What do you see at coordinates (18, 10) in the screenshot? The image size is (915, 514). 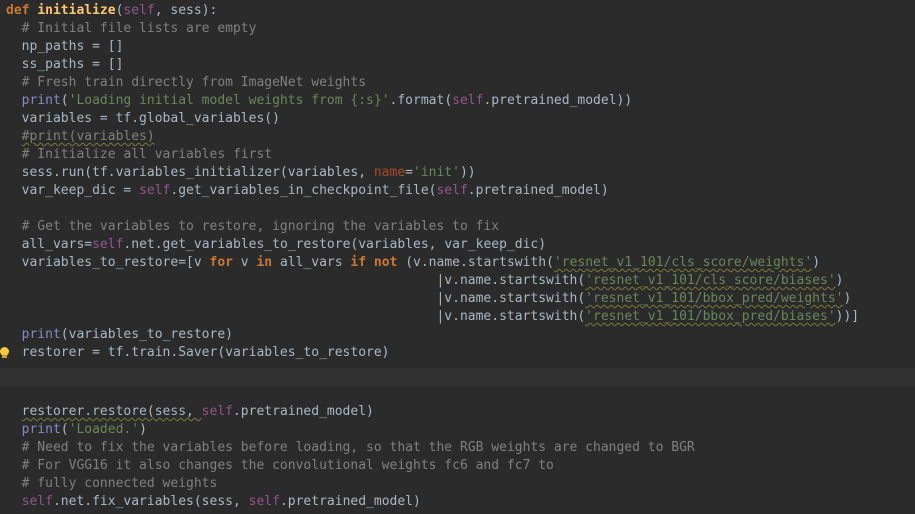 I see `def-keyword: def` at bounding box center [18, 10].